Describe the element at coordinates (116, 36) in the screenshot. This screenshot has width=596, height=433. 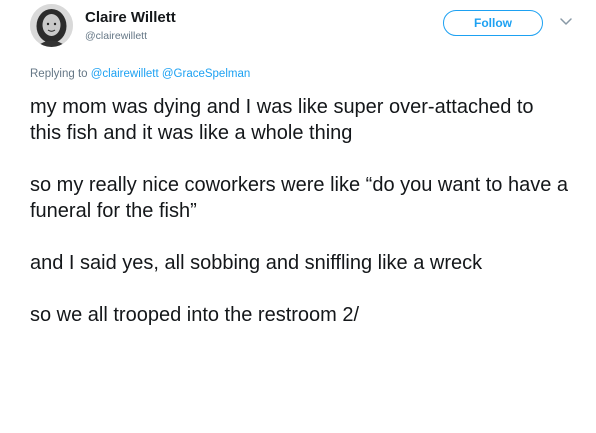
I see `user-handle: @clairewillett` at that location.